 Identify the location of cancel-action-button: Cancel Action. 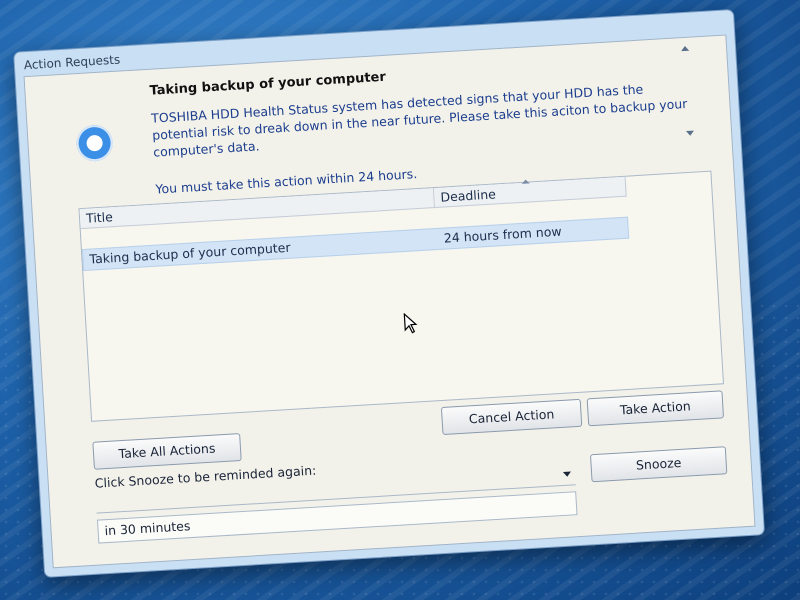
(511, 417).